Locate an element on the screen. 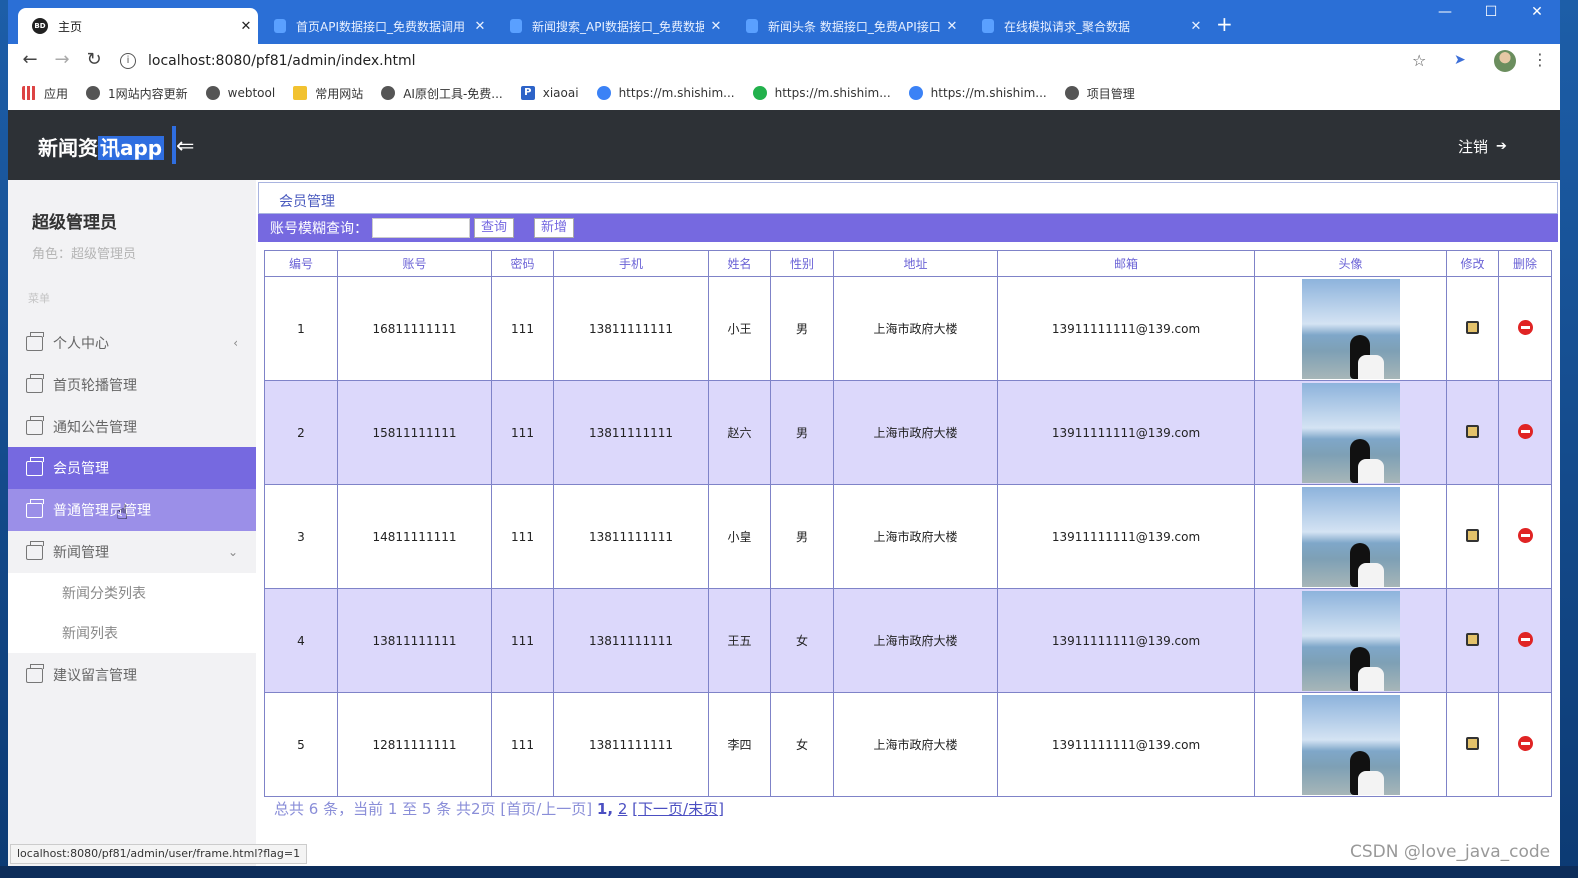  column-header: 姓名 is located at coordinates (739, 263).